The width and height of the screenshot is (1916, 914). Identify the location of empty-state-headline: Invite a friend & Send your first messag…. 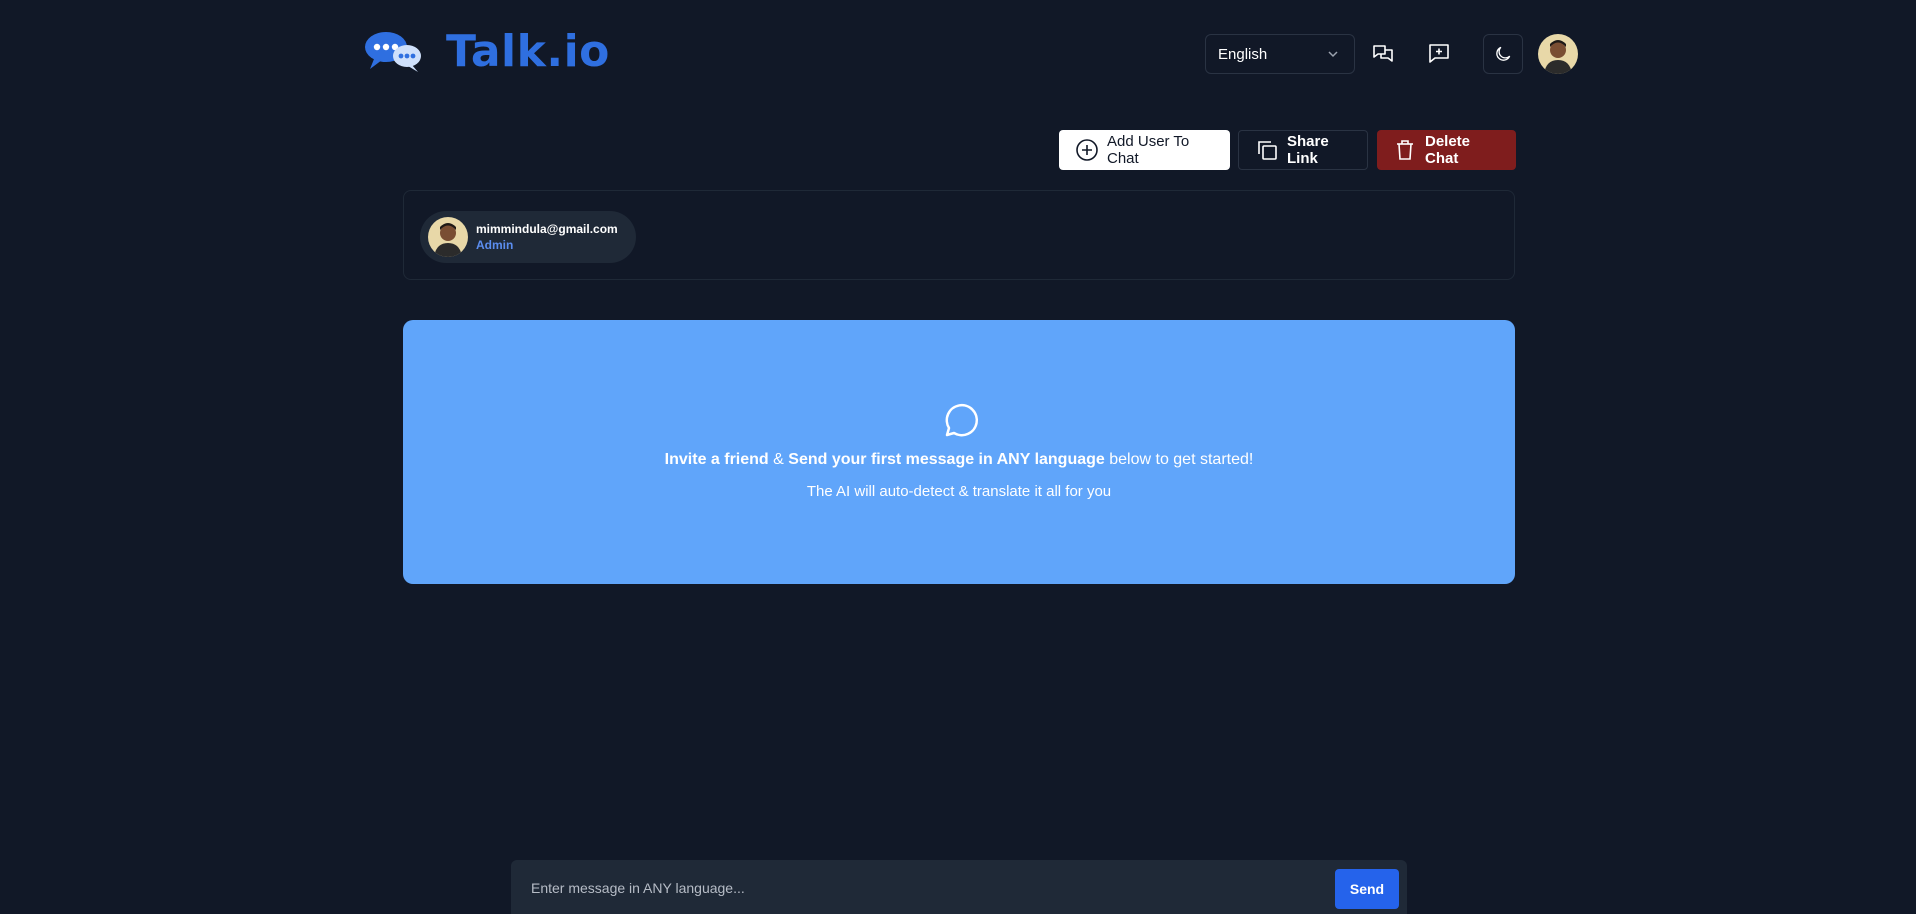
(959, 460).